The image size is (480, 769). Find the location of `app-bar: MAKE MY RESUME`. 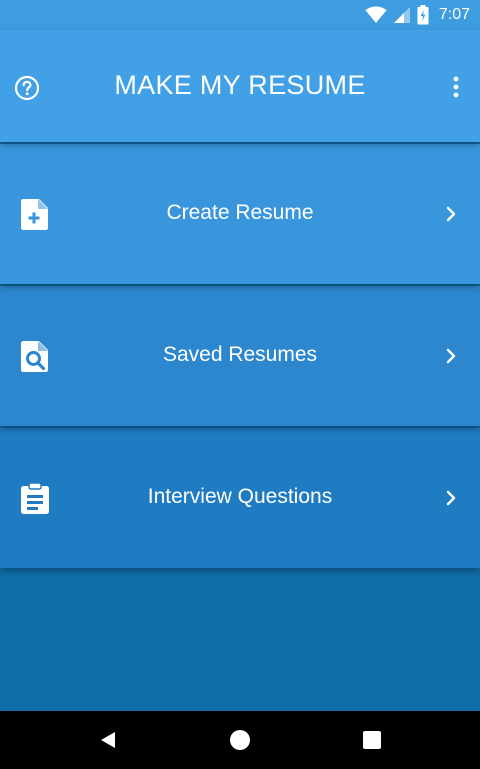

app-bar: MAKE MY RESUME is located at coordinates (240, 86).